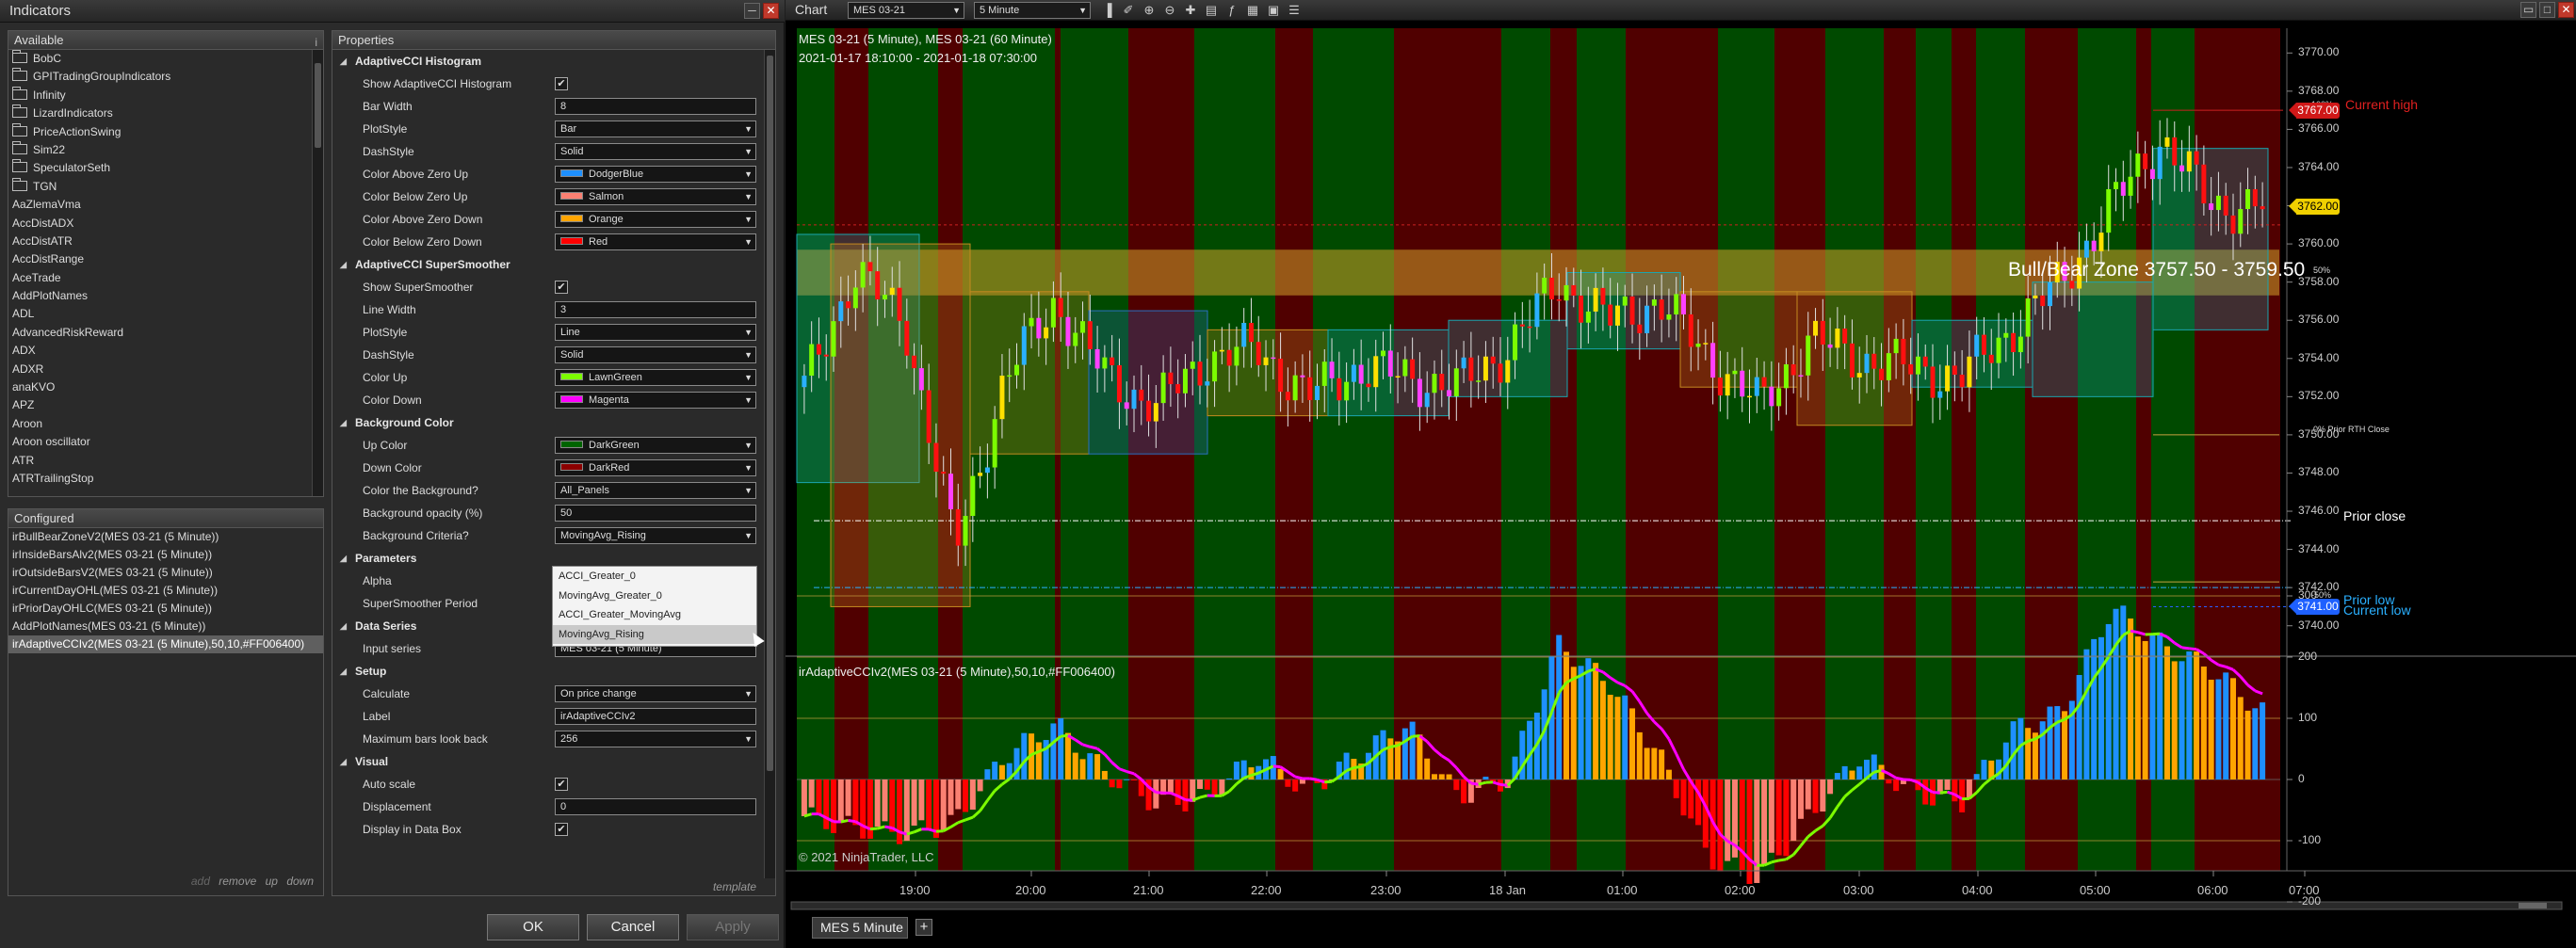 Image resolution: width=2576 pixels, height=948 pixels. I want to click on indicators-icon: ƒ, so click(1231, 10).